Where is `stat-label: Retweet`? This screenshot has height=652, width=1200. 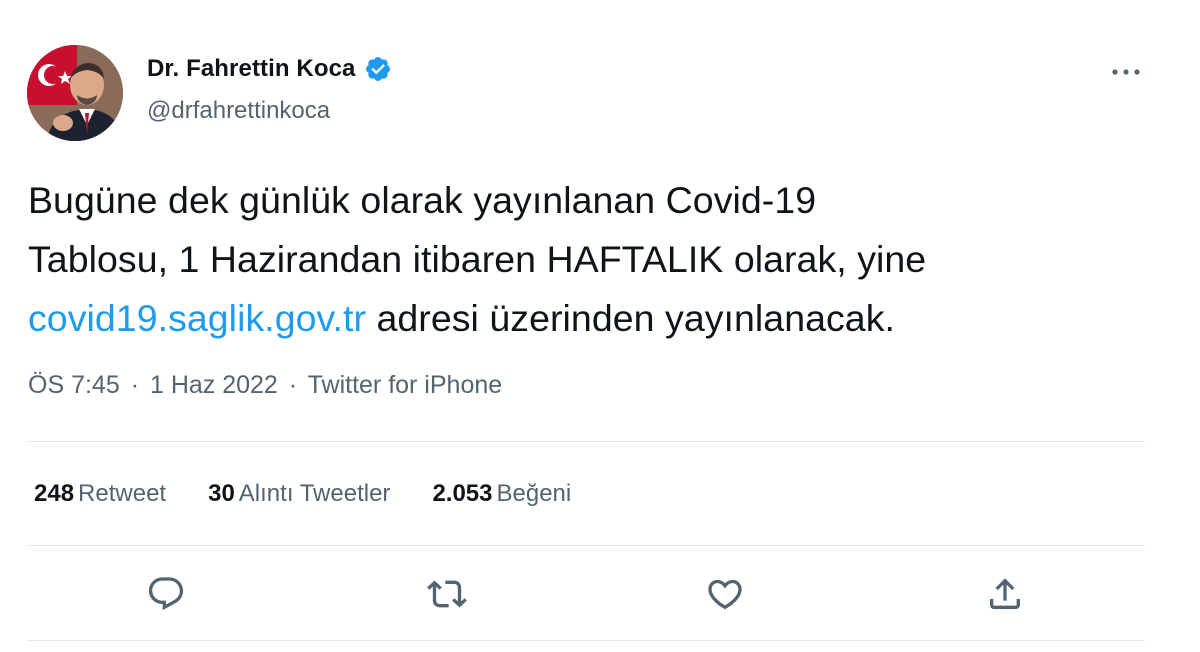 stat-label: Retweet is located at coordinates (122, 493).